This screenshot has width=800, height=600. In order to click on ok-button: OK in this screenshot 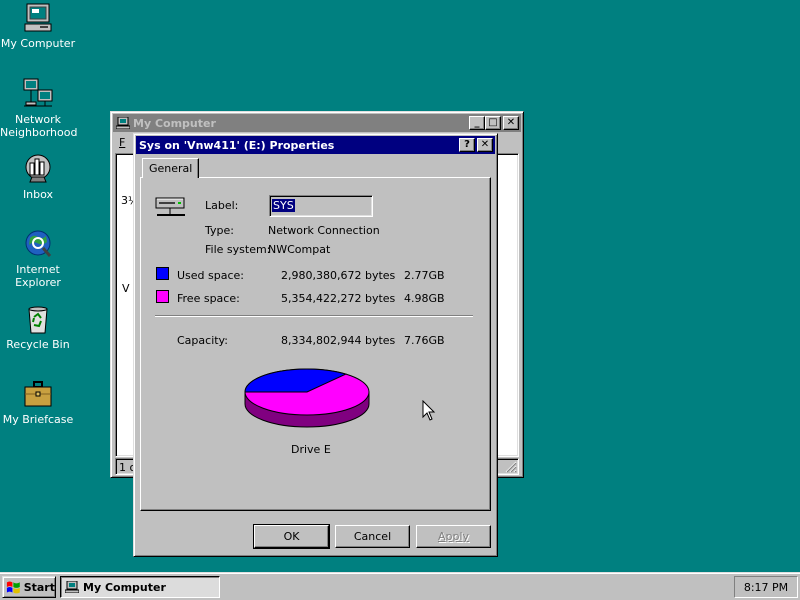, I will do `click(291, 536)`.